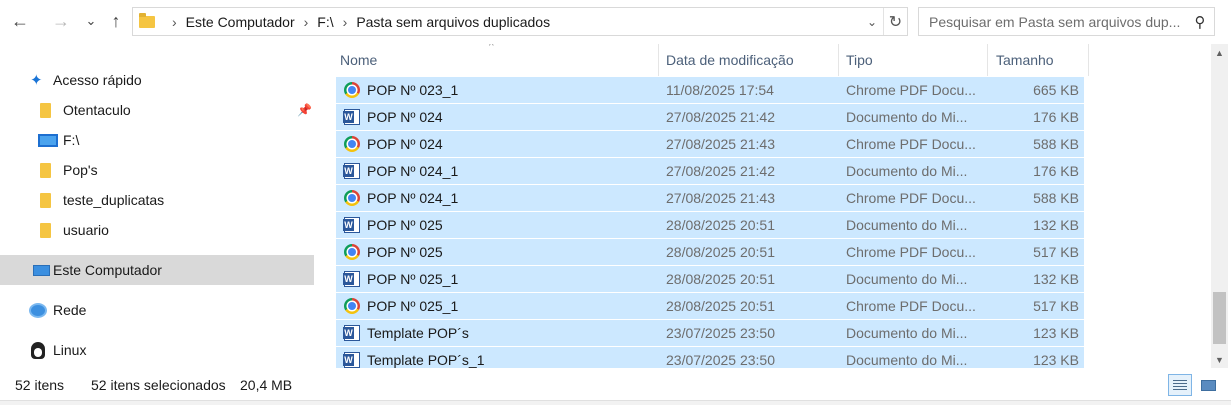 The height and width of the screenshot is (405, 1231). Describe the element at coordinates (20, 21) in the screenshot. I see `back-arrow-icon: ←` at that location.